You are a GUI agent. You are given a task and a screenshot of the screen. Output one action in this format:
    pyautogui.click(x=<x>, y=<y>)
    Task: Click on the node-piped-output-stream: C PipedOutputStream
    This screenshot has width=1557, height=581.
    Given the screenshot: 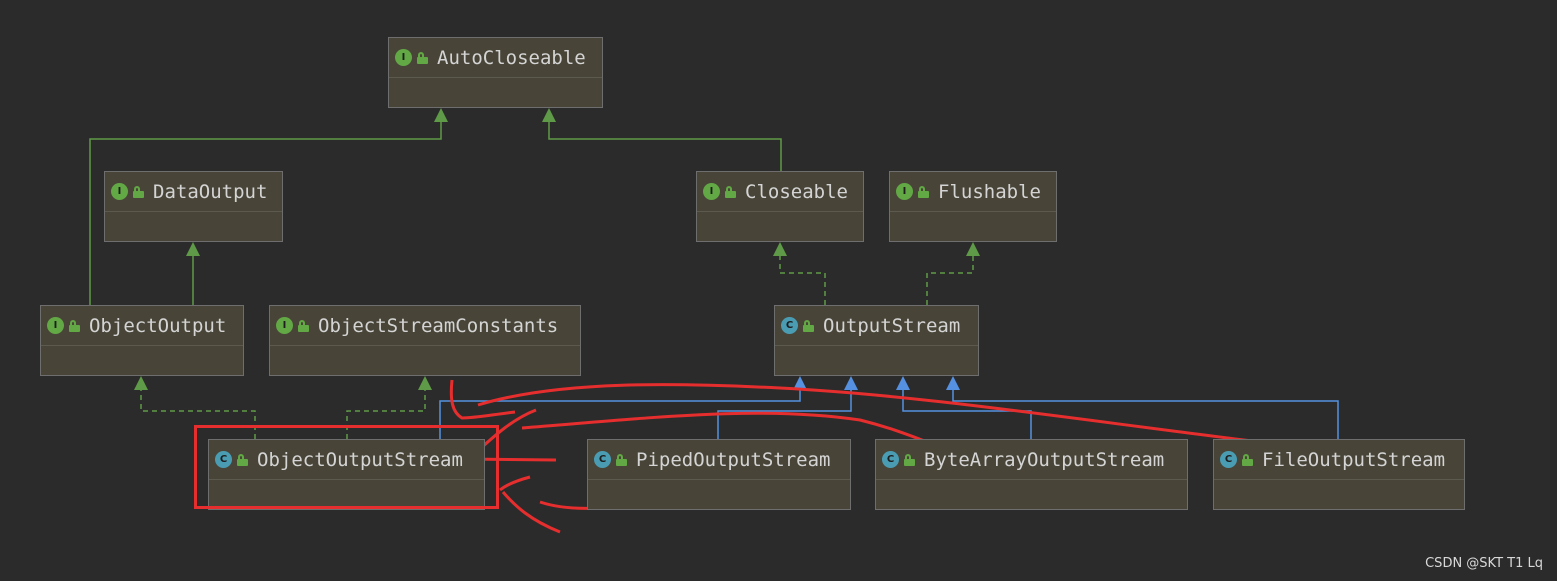 What is the action you would take?
    pyautogui.click(x=719, y=474)
    